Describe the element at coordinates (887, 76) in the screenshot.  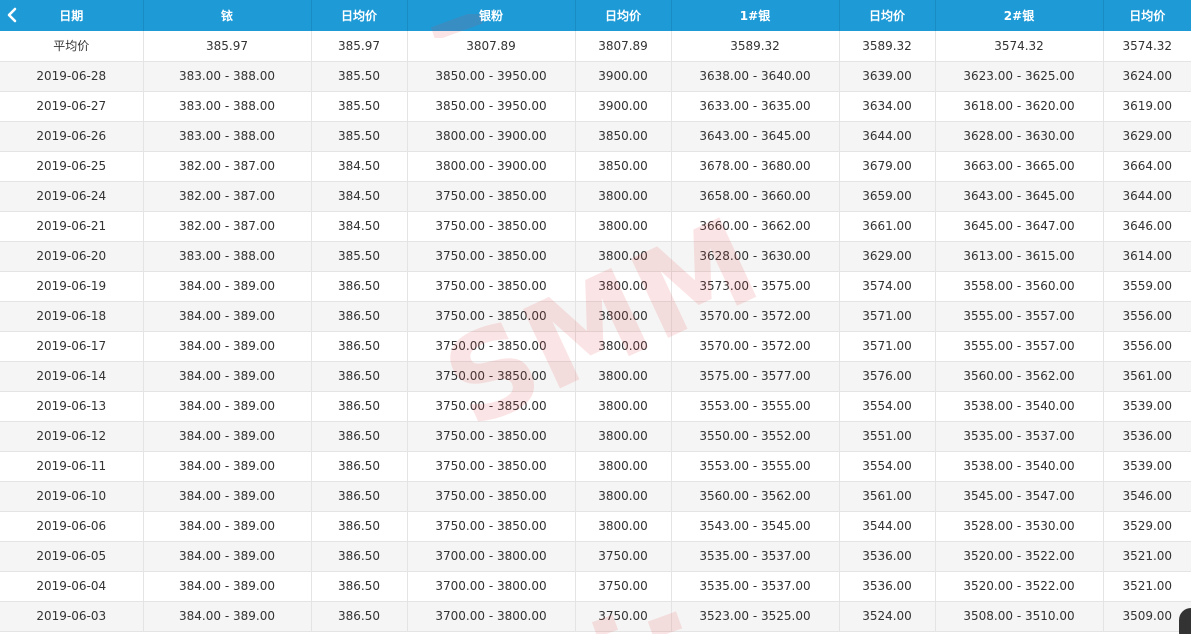
I see `price-cell: 3639.00` at that location.